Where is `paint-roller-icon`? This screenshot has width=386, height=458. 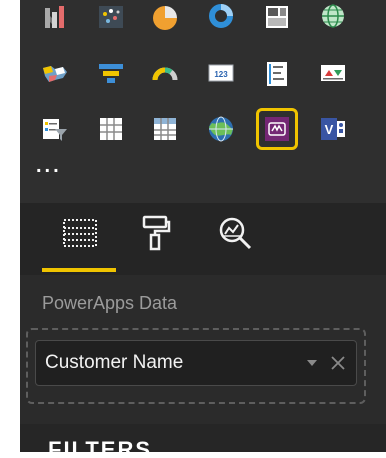 paint-roller-icon is located at coordinates (156, 233).